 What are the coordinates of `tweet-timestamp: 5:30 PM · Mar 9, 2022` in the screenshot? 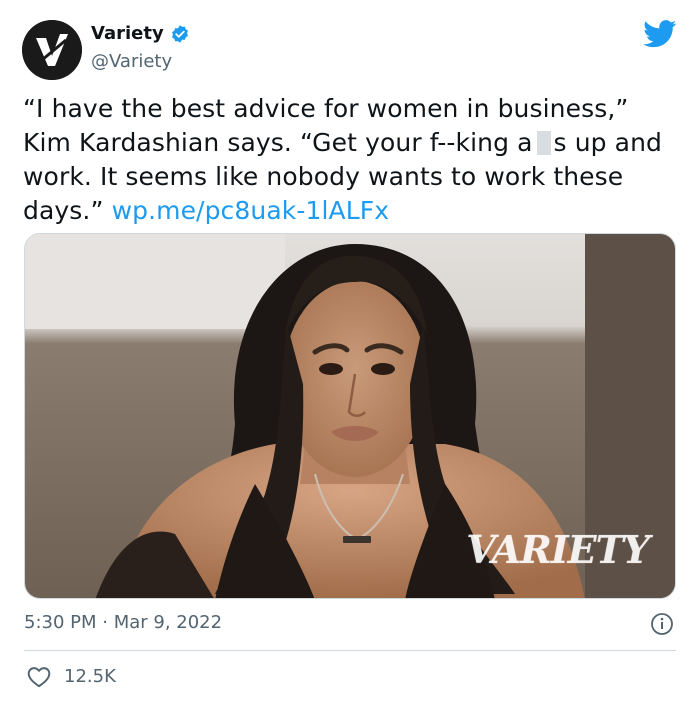 It's located at (123, 623).